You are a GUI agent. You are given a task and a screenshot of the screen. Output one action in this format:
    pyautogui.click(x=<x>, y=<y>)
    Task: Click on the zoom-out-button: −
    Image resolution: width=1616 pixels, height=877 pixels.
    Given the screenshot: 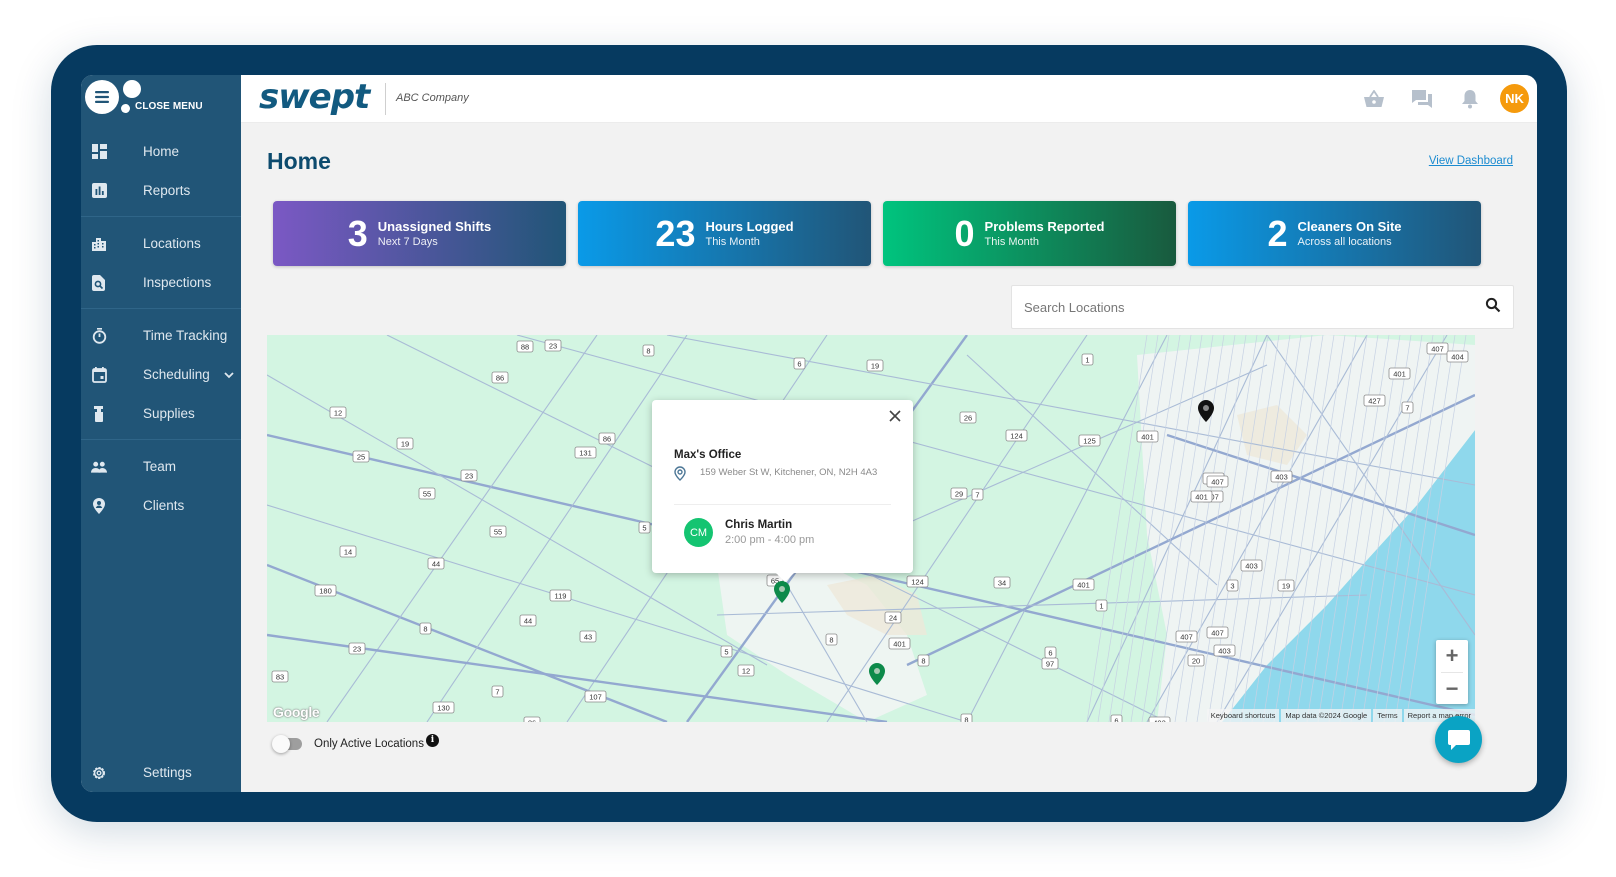 What is the action you would take?
    pyautogui.click(x=1452, y=689)
    